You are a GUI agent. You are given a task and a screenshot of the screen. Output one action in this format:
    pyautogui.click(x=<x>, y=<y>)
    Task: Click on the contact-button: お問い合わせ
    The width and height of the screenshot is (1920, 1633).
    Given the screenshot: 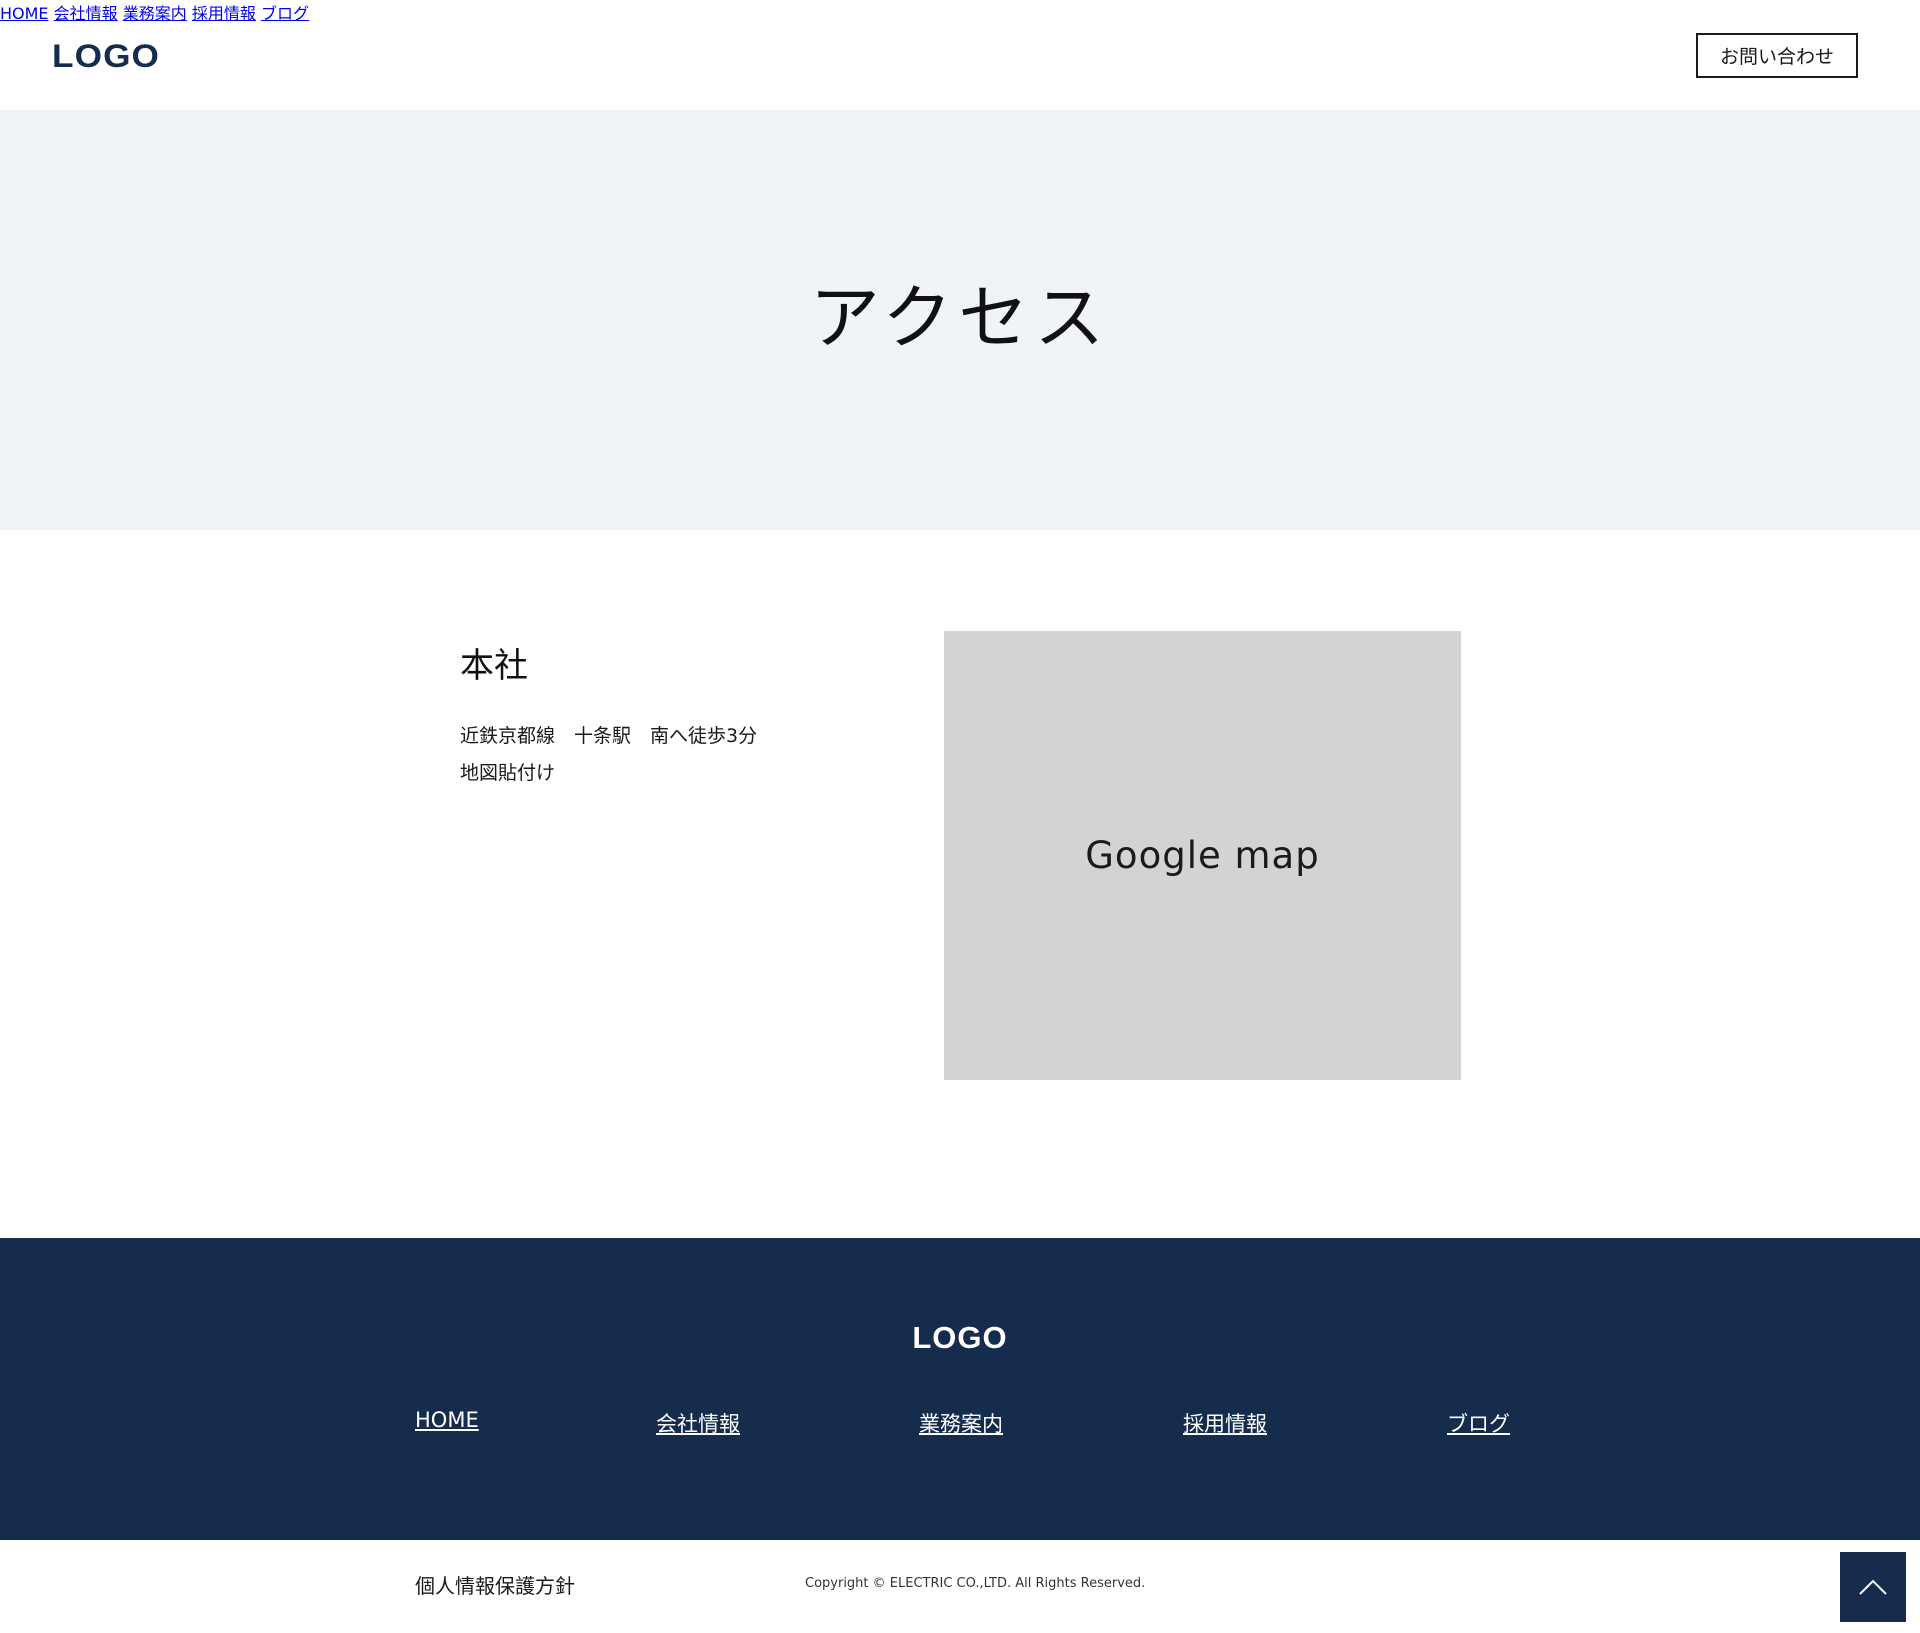 What is the action you would take?
    pyautogui.click(x=1777, y=55)
    